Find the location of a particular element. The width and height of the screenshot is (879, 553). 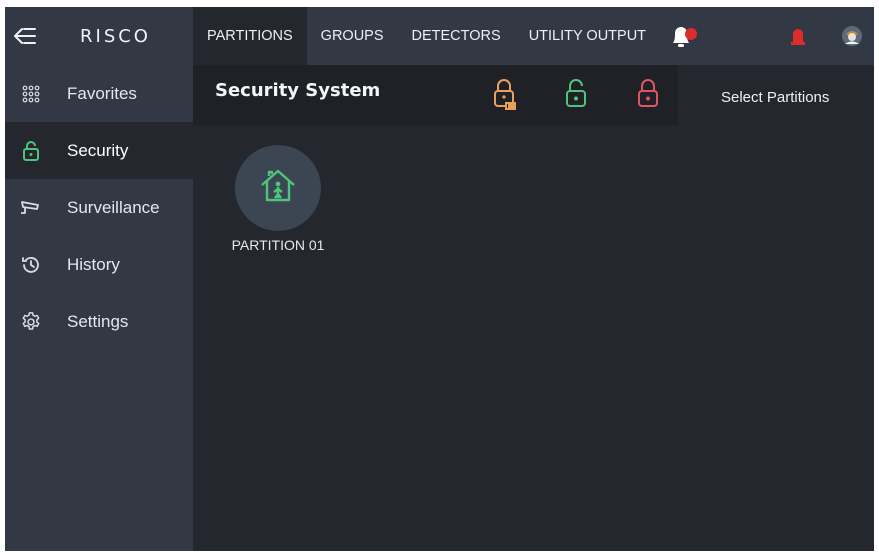

sidebar-item-label: Security is located at coordinates (98, 150).